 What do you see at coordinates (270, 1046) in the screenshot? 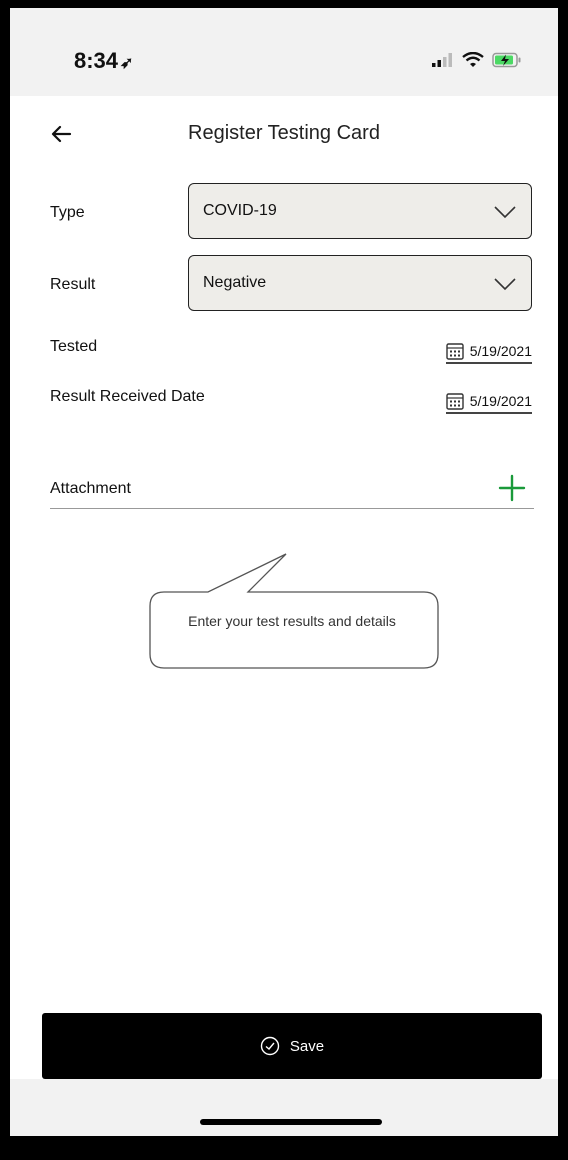
I see `check-circle-icon` at bounding box center [270, 1046].